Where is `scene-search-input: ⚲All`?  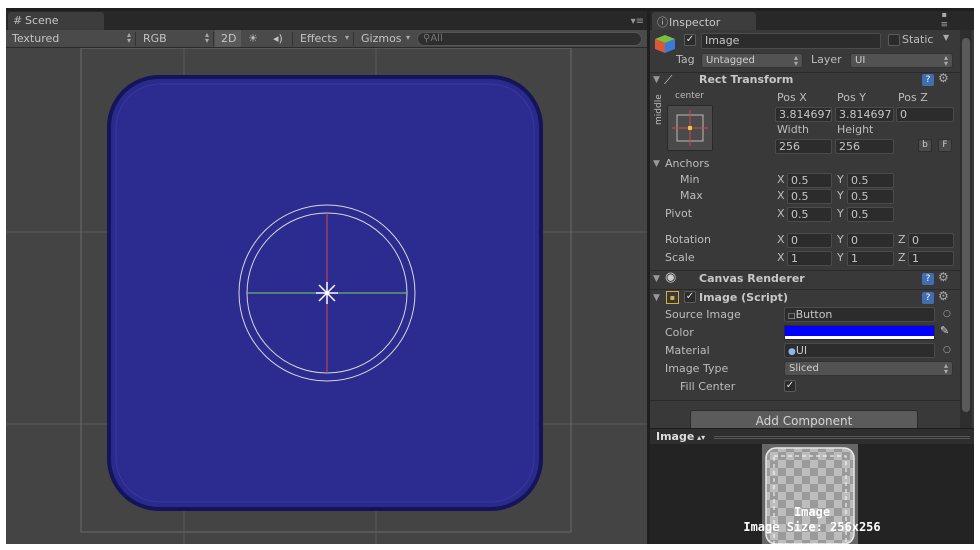 scene-search-input: ⚲All is located at coordinates (529, 39).